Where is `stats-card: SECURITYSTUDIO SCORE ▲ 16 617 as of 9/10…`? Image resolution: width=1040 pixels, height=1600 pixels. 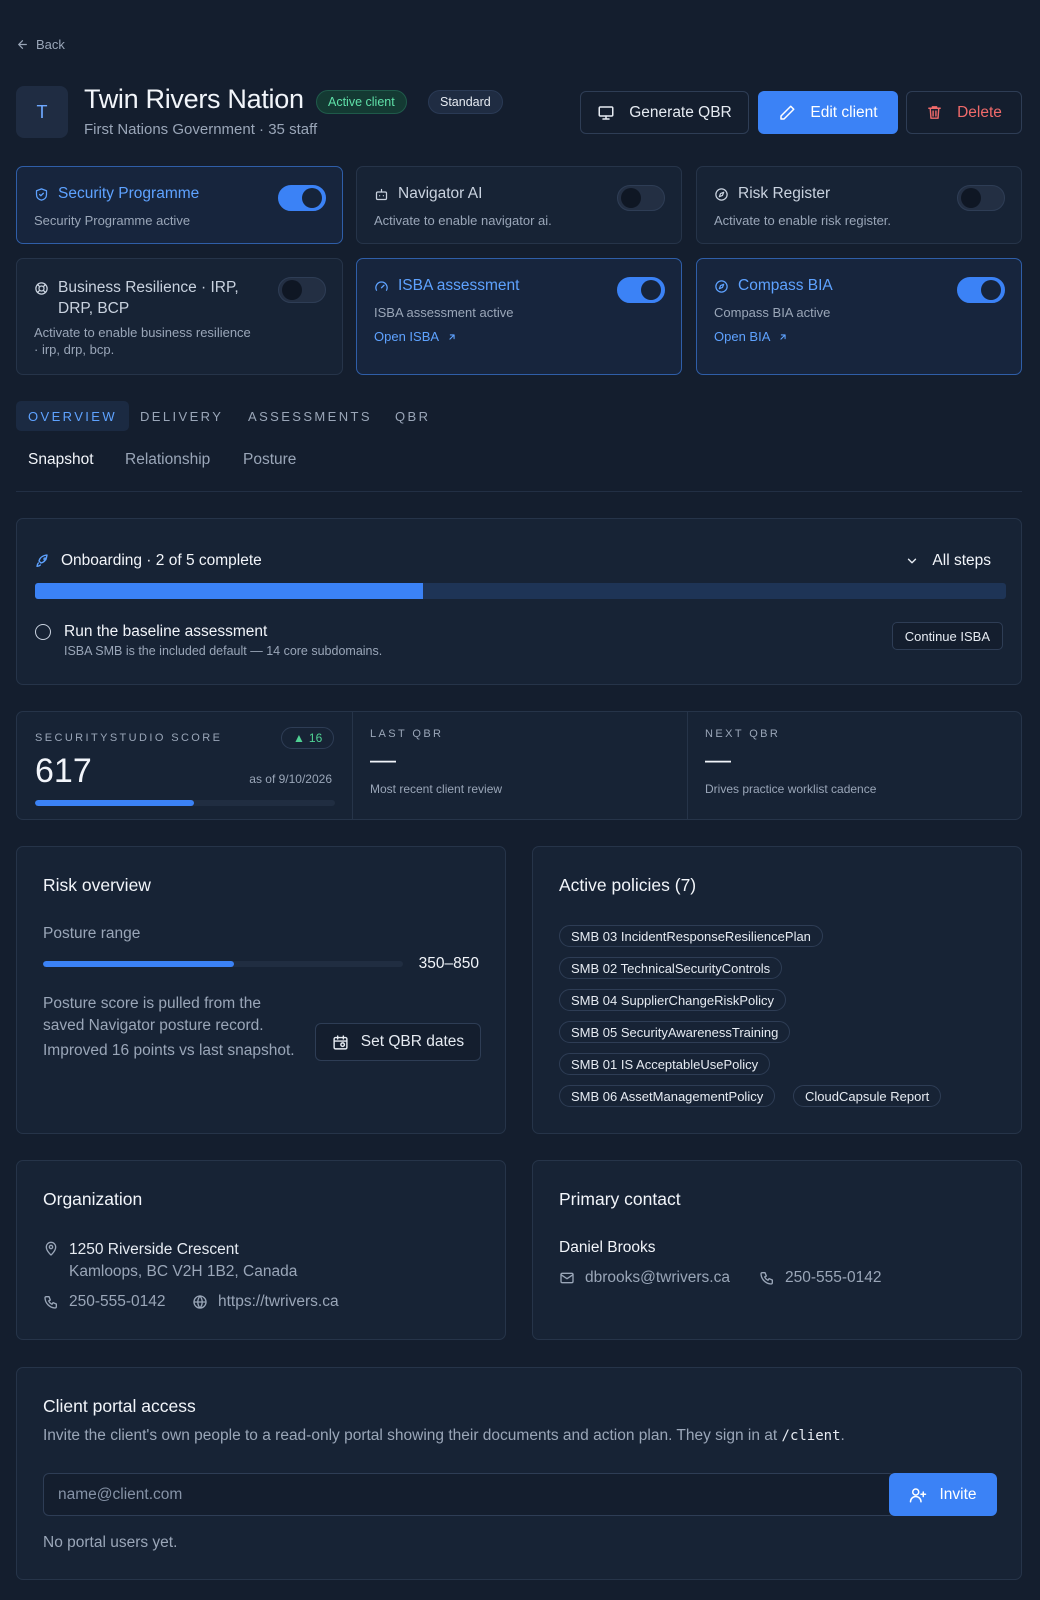
stats-card: SECURITYSTUDIO SCORE ▲ 16 617 as of 9/10… is located at coordinates (519, 765).